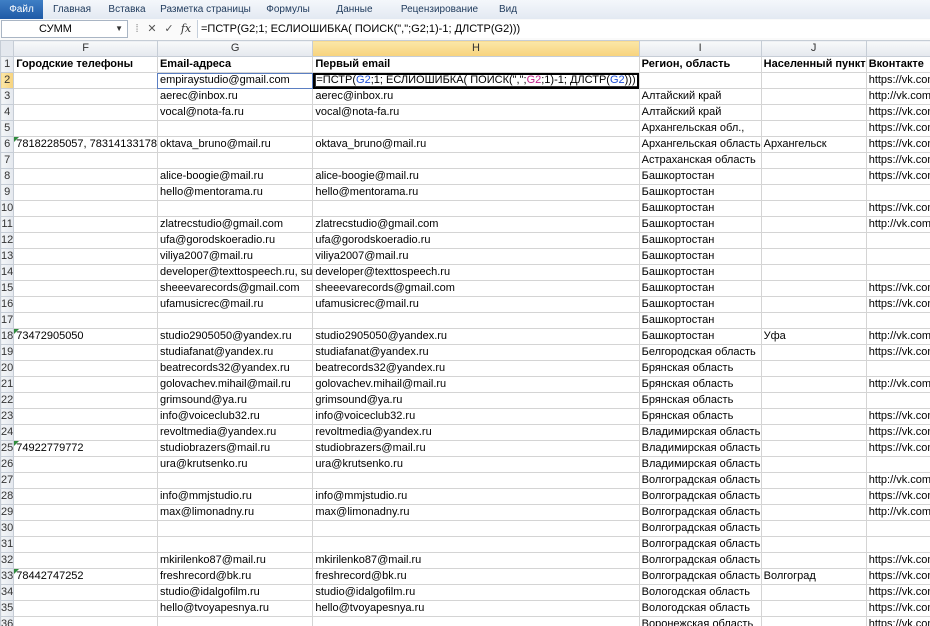 Image resolution: width=930 pixels, height=626 pixels. Describe the element at coordinates (7, 48) in the screenshot. I see `select-all-corner` at that location.